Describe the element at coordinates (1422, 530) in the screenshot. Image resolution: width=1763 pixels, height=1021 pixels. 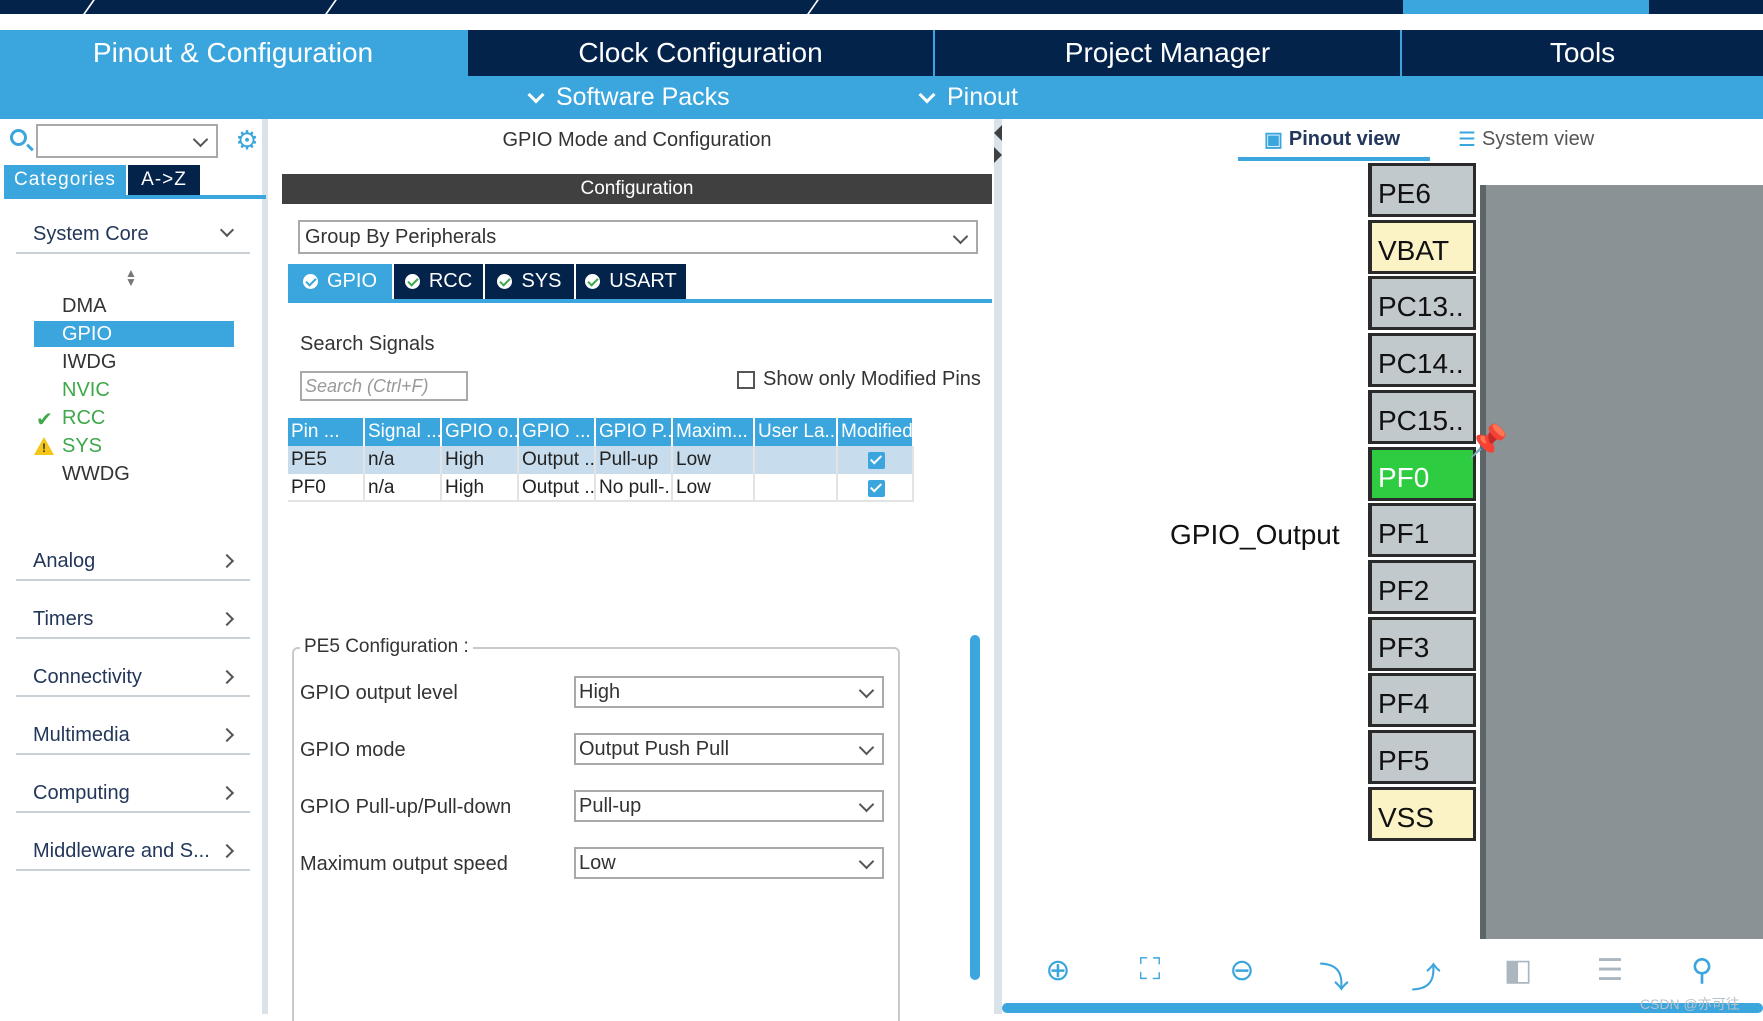
I see `pin-pf1: PF1` at that location.